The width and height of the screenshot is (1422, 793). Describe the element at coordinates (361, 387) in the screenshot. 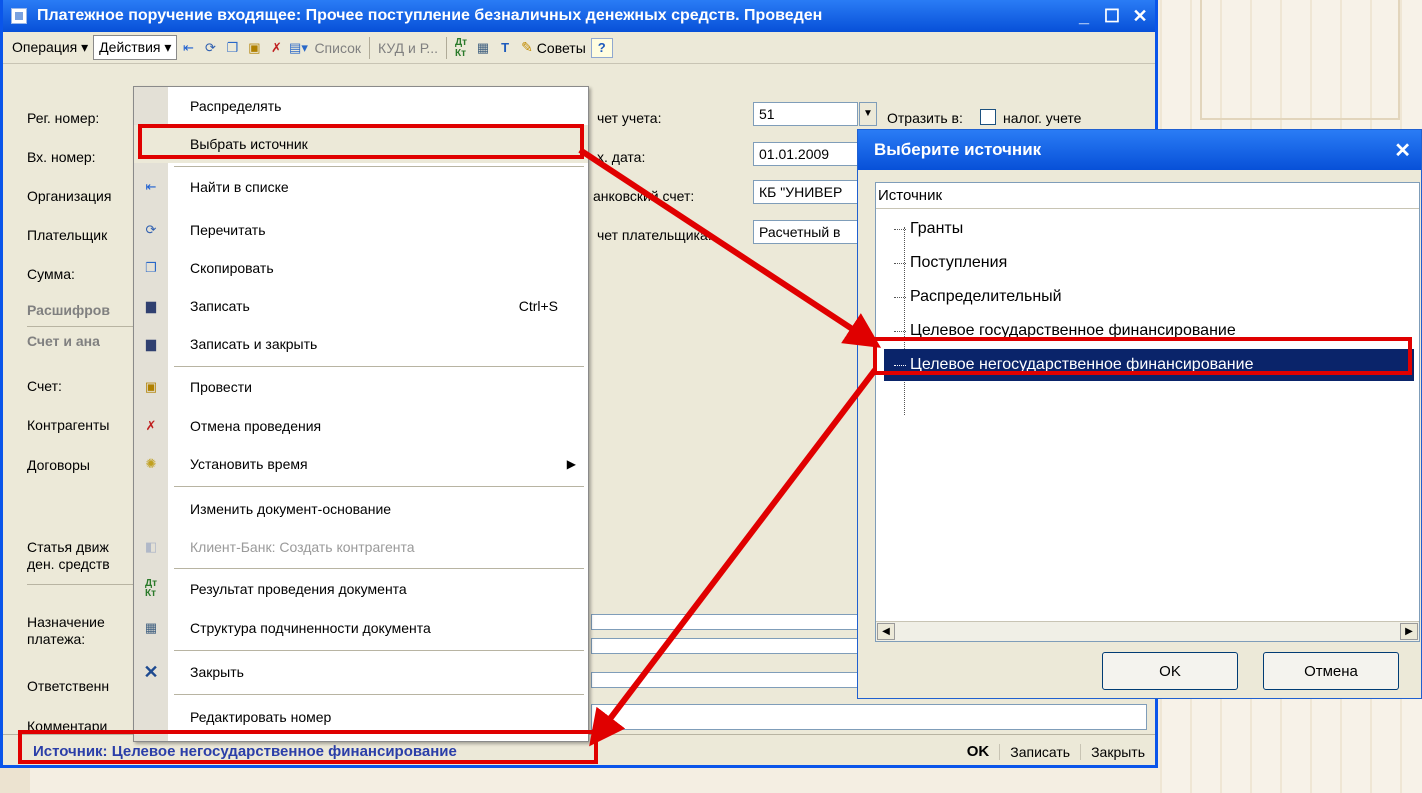

I see `menu-item-post: ▣ Провести` at that location.